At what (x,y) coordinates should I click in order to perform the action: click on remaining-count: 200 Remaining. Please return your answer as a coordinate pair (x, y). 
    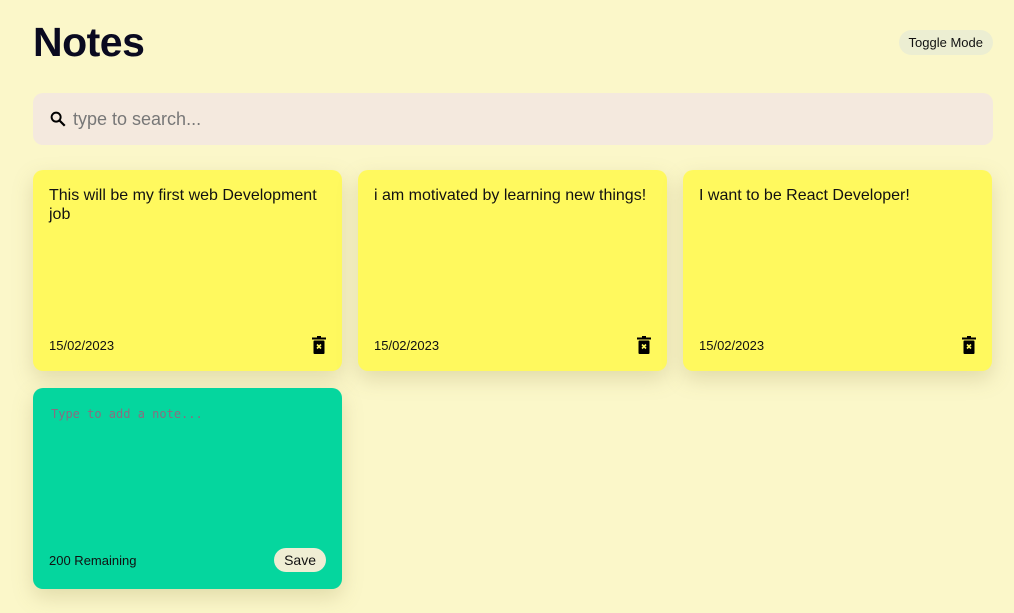
    Looking at the image, I should click on (93, 560).